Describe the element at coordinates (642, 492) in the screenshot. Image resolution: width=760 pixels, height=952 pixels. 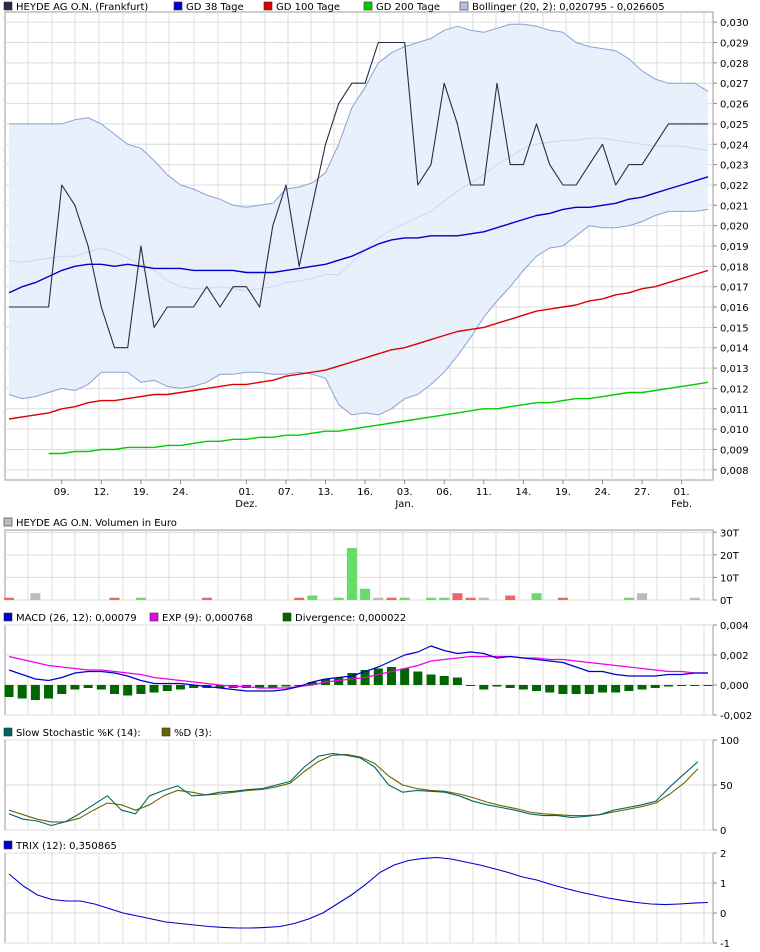
I see `x-tick-label: 27.` at that location.